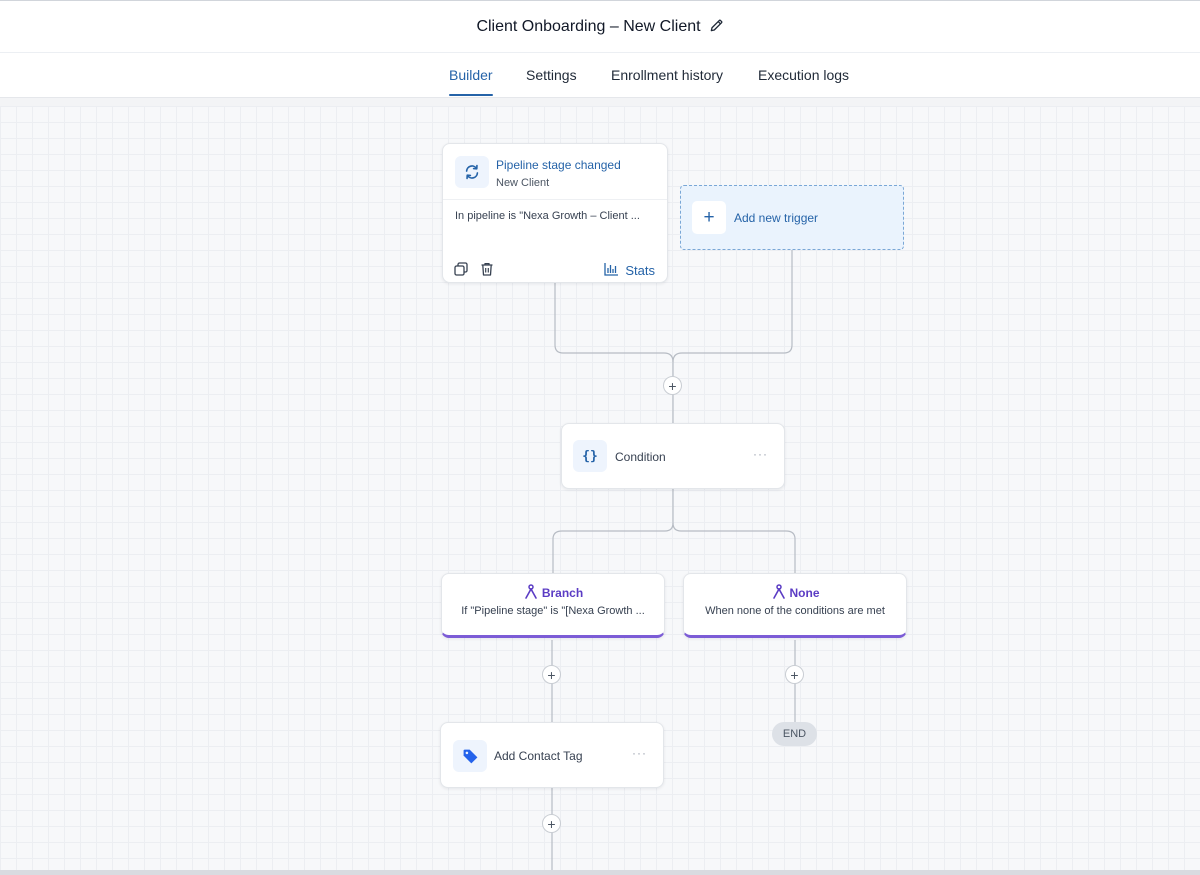 Image resolution: width=1200 pixels, height=875 pixels. I want to click on add-contact-tag-card: Add Contact Tag ···, so click(552, 755).